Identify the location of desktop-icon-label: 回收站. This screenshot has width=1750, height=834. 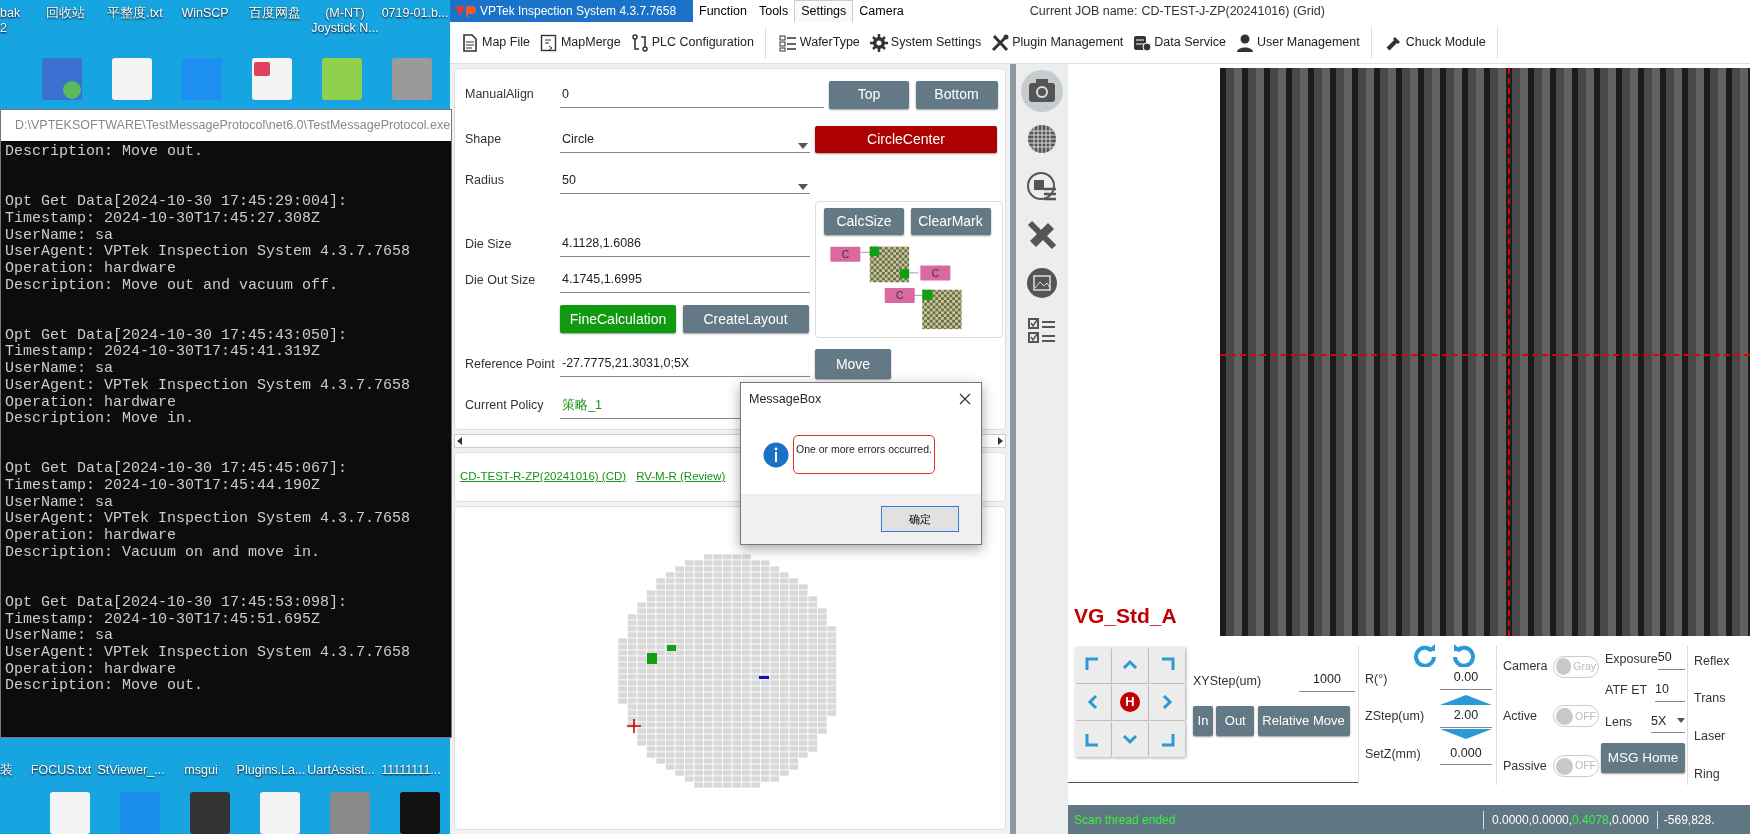
(65, 21).